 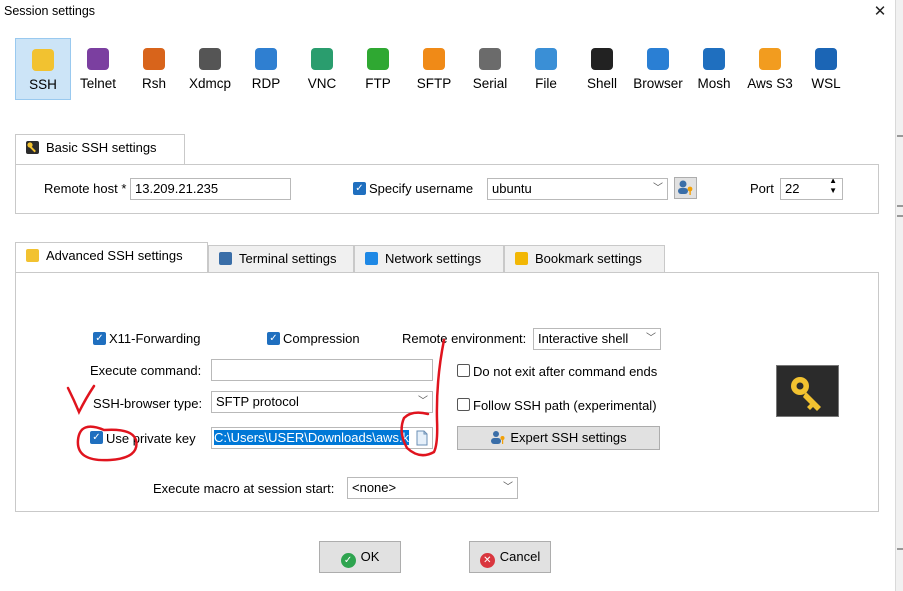 What do you see at coordinates (423, 397) in the screenshot?
I see `annotation-loop-browse` at bounding box center [423, 397].